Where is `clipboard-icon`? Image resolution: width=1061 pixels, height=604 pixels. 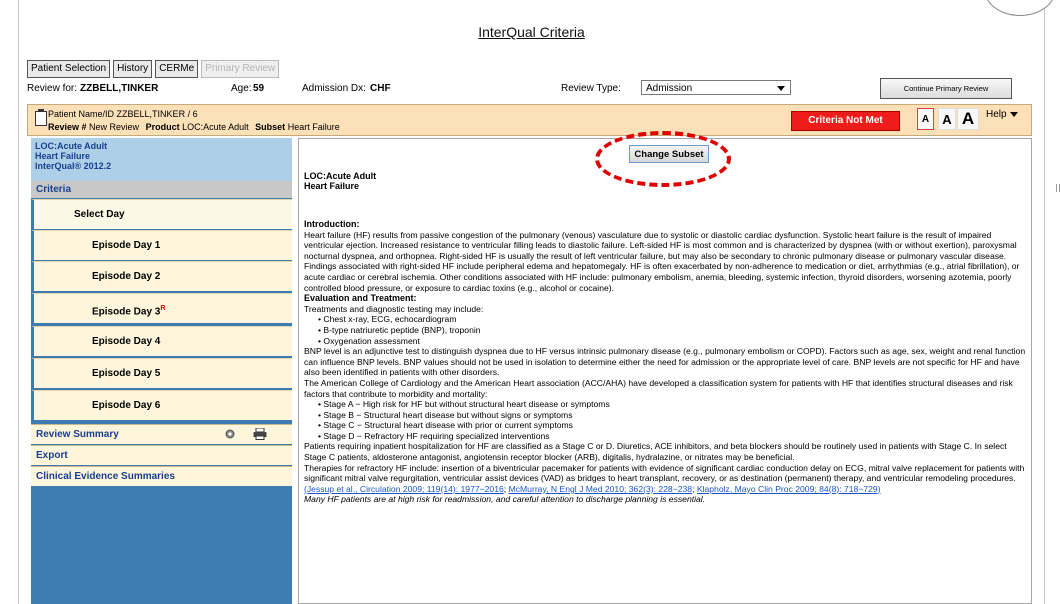 clipboard-icon is located at coordinates (41, 117).